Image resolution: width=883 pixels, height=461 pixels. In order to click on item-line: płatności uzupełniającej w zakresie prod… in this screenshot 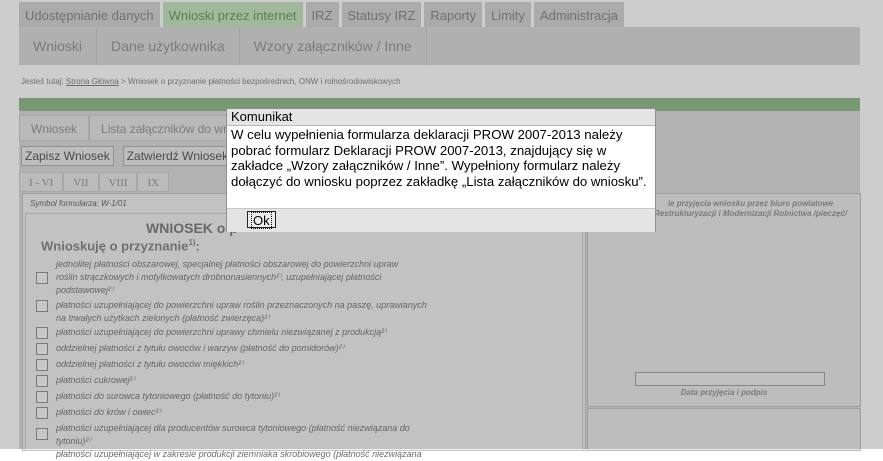, I will do `click(239, 454)`.